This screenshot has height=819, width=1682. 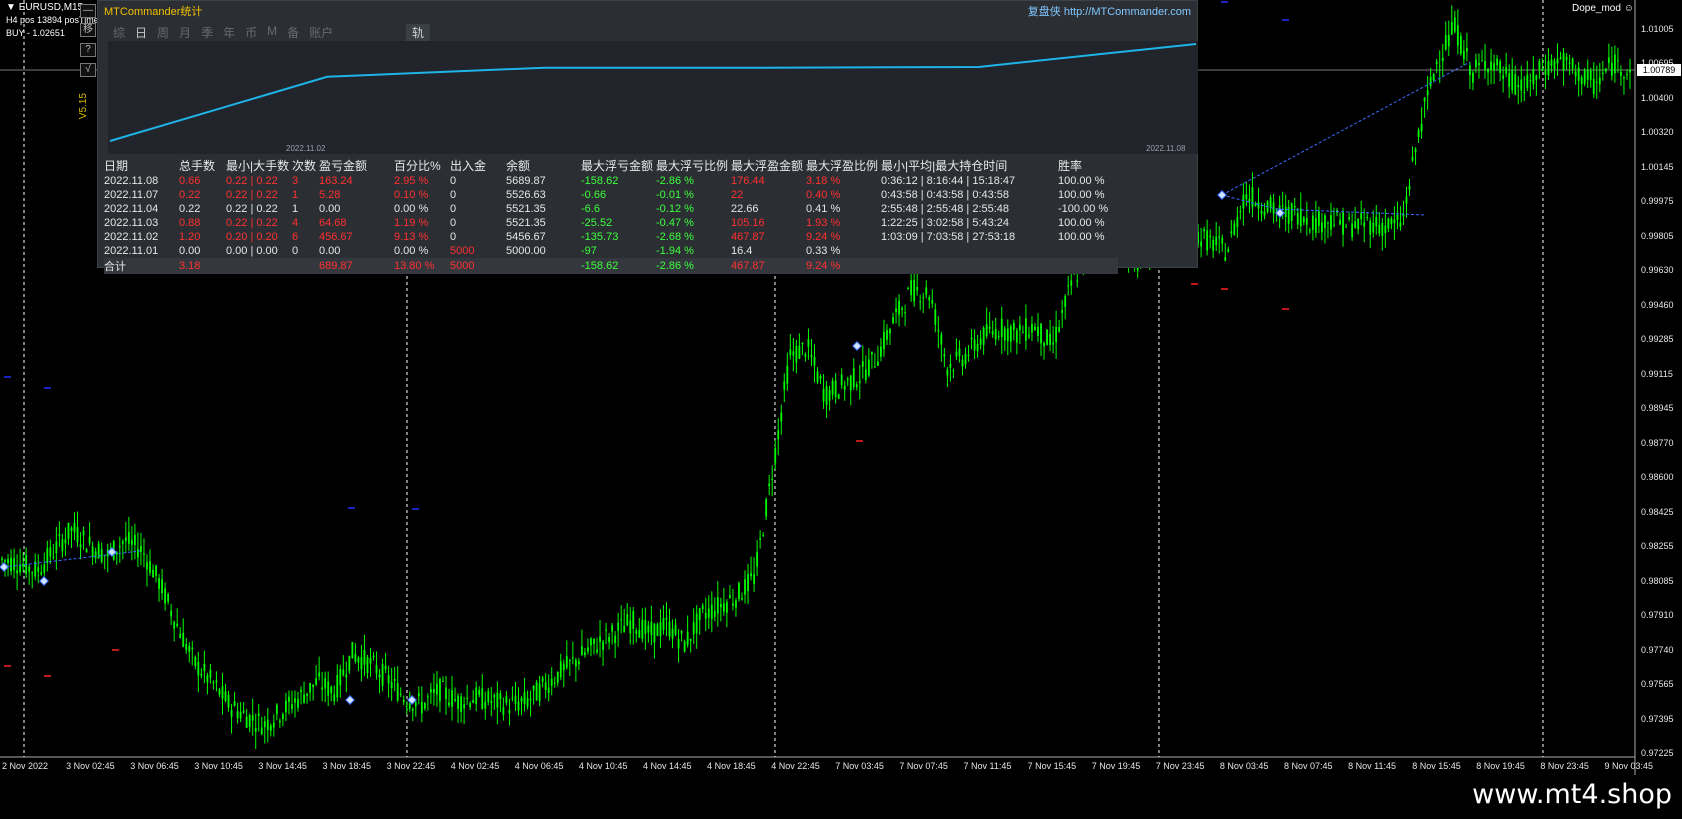 What do you see at coordinates (88, 50) in the screenshot?
I see `help-button: ?` at bounding box center [88, 50].